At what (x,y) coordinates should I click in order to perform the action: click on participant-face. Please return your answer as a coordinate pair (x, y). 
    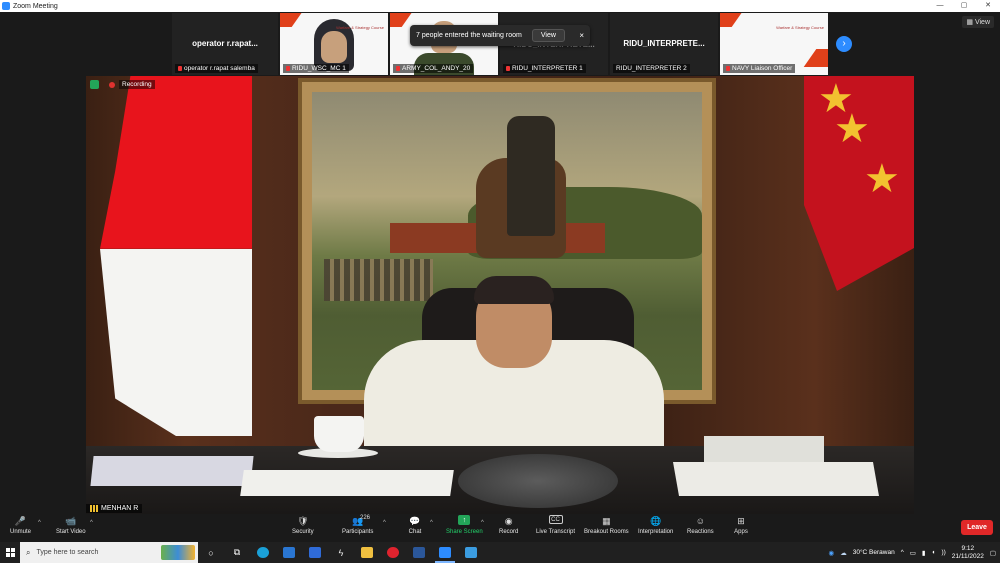
    Looking at the image, I should click on (334, 47).